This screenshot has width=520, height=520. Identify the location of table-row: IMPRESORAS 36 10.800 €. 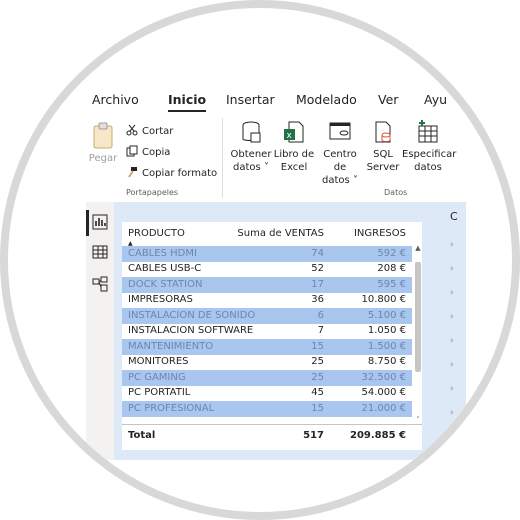
(267, 301).